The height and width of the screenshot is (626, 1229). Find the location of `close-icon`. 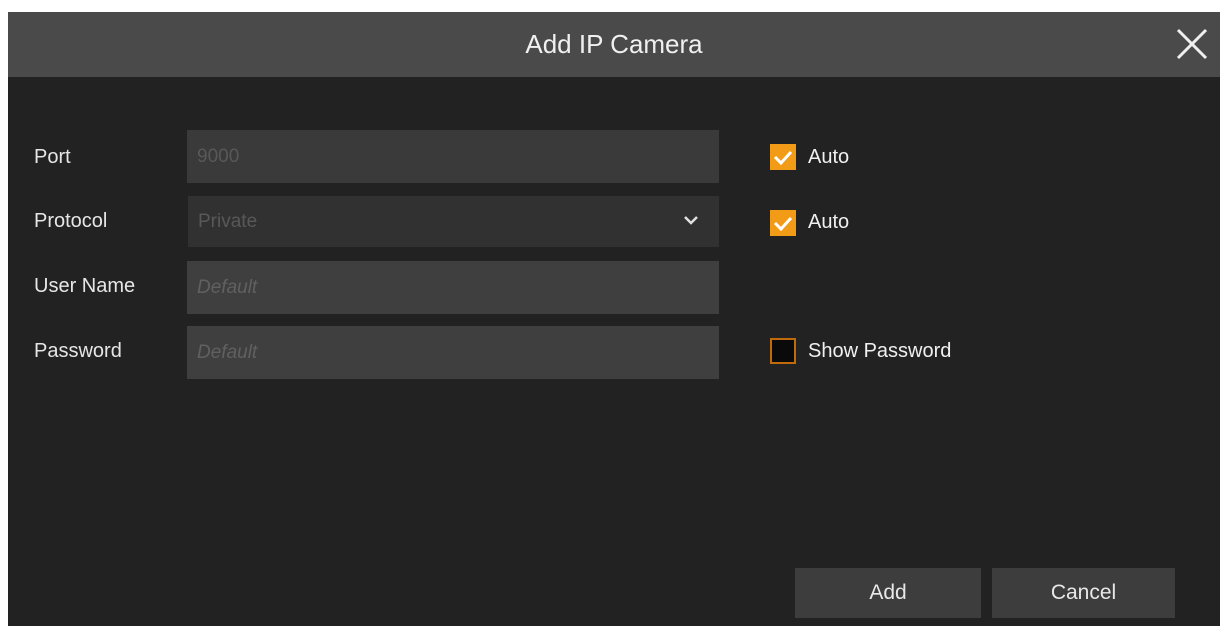

close-icon is located at coordinates (1192, 44).